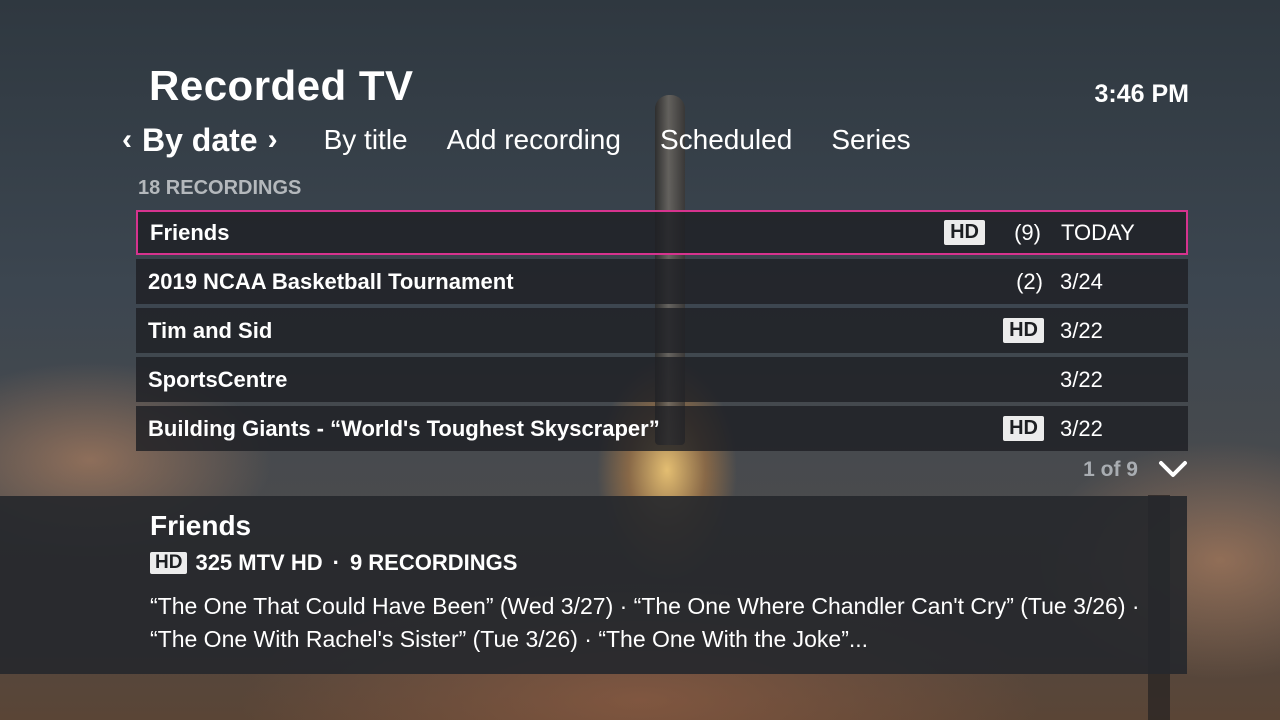 The width and height of the screenshot is (1280, 720). Describe the element at coordinates (433, 562) in the screenshot. I see `detail-recordings-count: 9 RECORDINGS` at that location.